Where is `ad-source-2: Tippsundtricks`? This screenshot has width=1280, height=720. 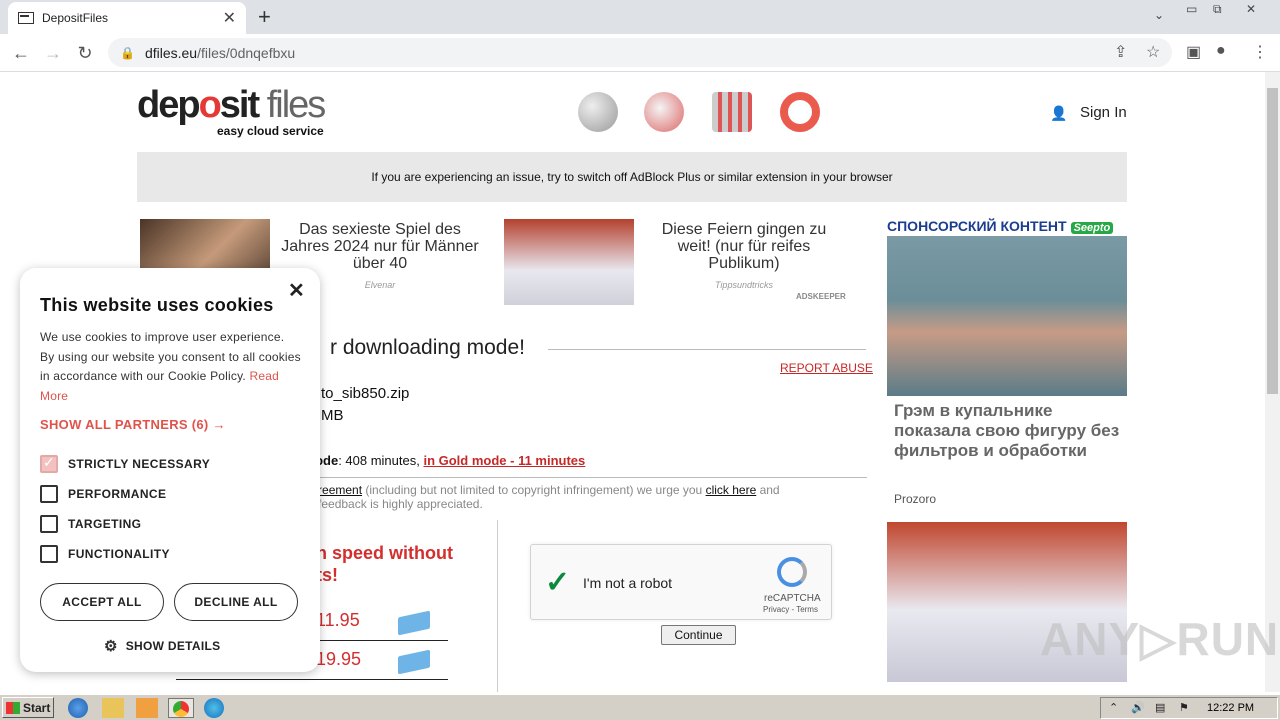 ad-source-2: Tippsundtricks is located at coordinates (744, 285).